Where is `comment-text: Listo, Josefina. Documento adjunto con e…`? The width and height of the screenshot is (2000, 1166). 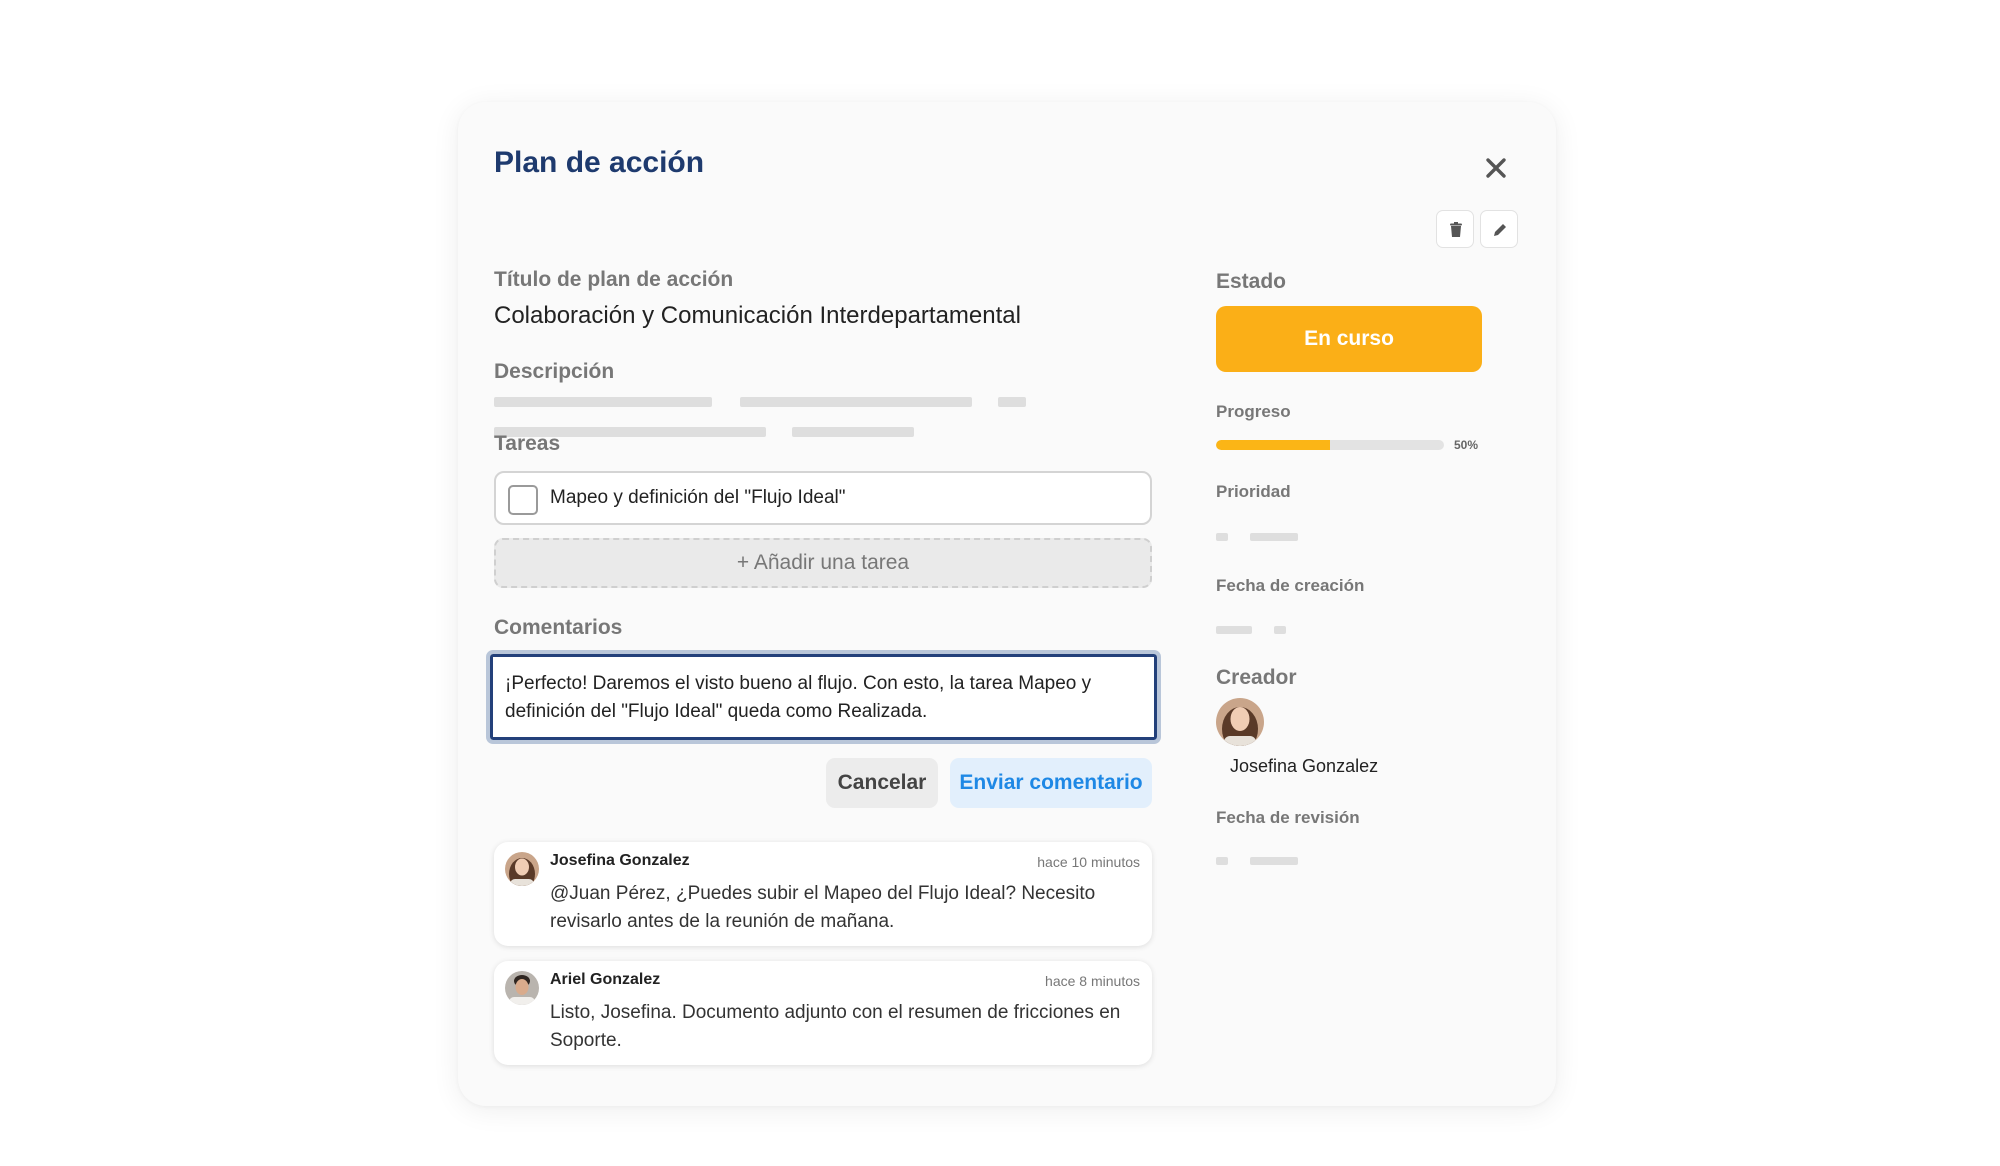 comment-text: Listo, Josefina. Documento adjunto con e… is located at coordinates (835, 1026).